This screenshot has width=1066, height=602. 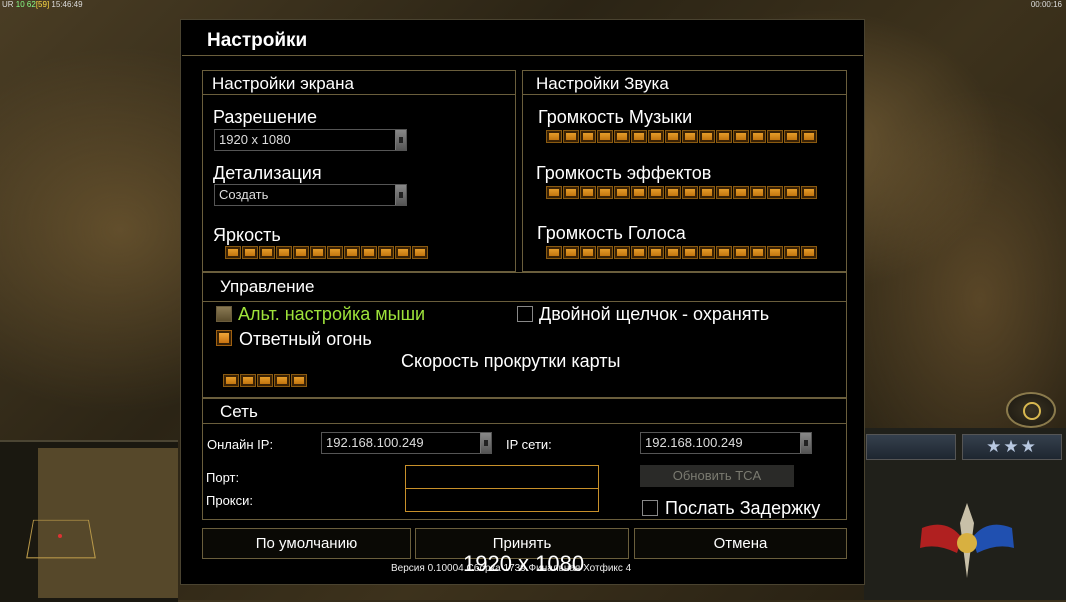 What do you see at coordinates (224, 338) in the screenshot?
I see `return-fire-checkbox` at bounding box center [224, 338].